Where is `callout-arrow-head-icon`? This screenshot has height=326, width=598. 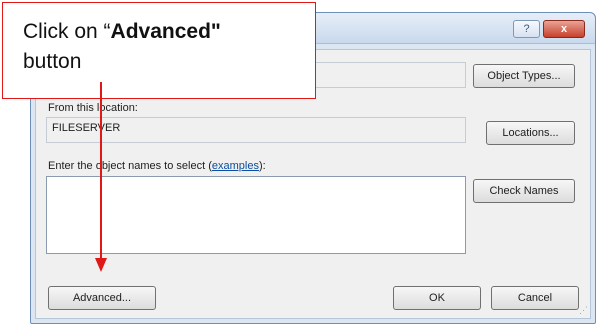 callout-arrow-head-icon is located at coordinates (101, 265).